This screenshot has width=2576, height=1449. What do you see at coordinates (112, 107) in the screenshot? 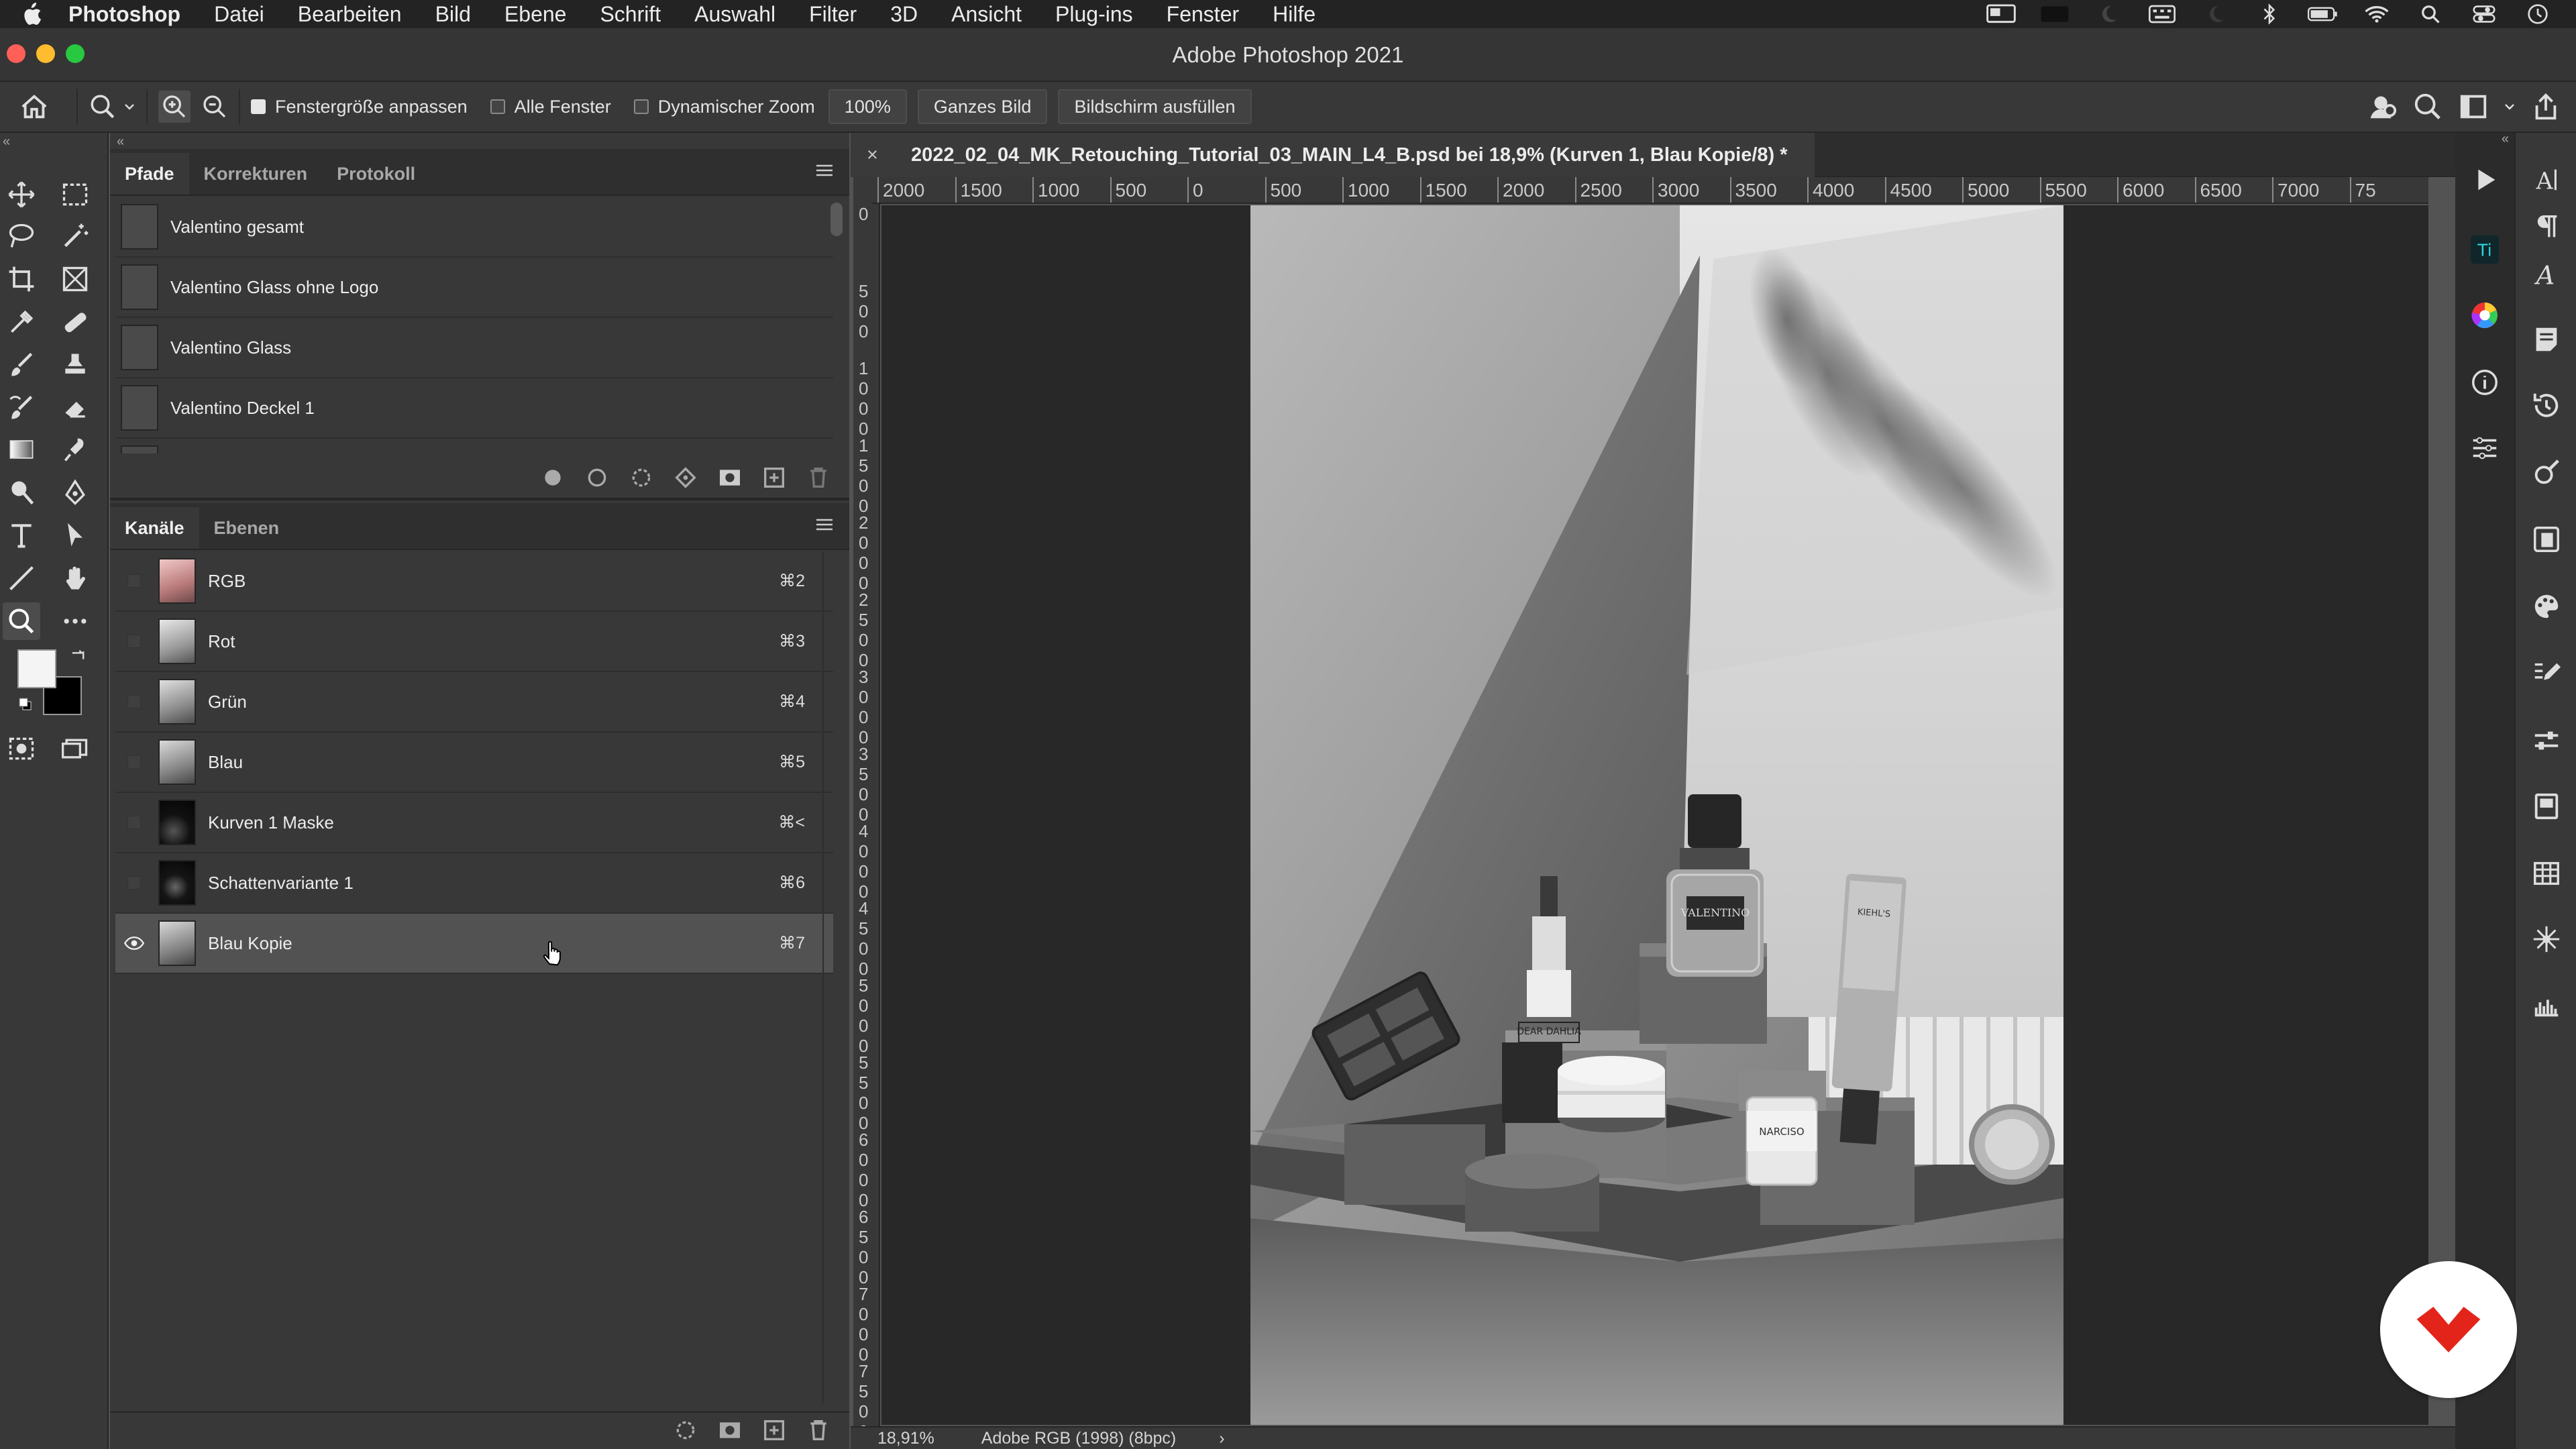
I see `zoom-tool-preset-icon` at bounding box center [112, 107].